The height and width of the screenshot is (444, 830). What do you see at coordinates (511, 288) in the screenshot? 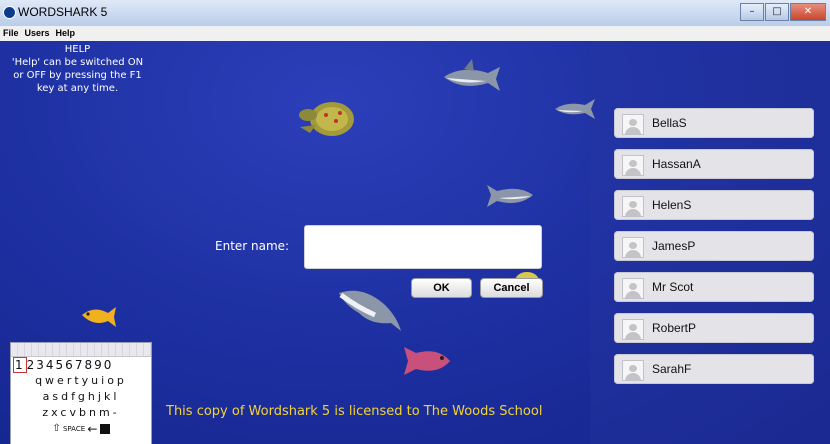
I see `cancel-button: Cancel` at bounding box center [511, 288].